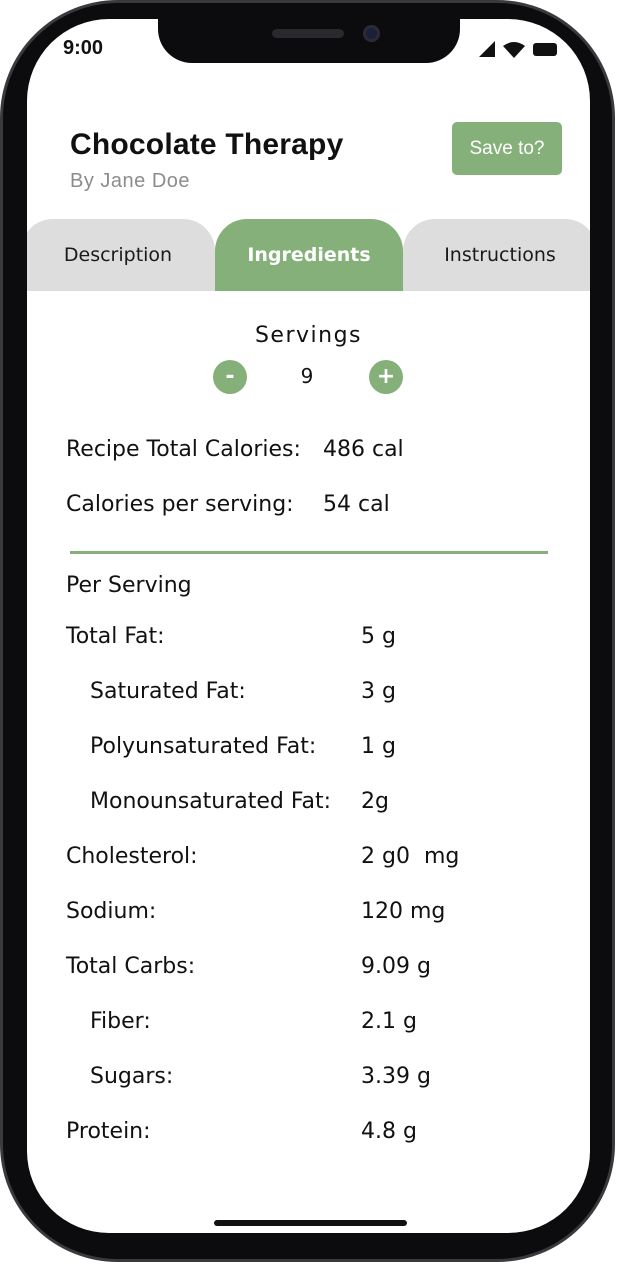 The image size is (621, 1267). Describe the element at coordinates (306, 1024) in the screenshot. I see `nutrition-row: Fiber: 2.1 g` at that location.